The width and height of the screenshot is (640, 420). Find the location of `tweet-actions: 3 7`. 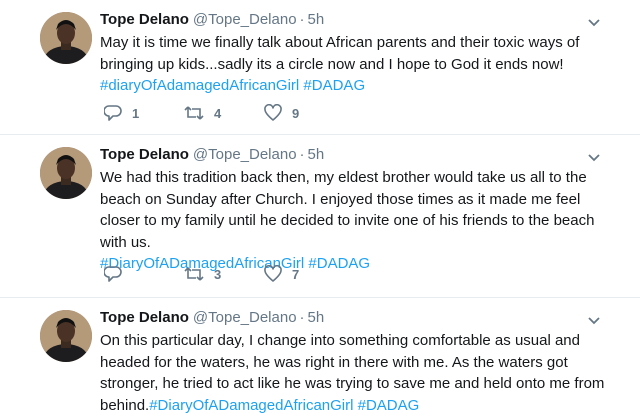

tweet-actions: 3 7 is located at coordinates (224, 274).